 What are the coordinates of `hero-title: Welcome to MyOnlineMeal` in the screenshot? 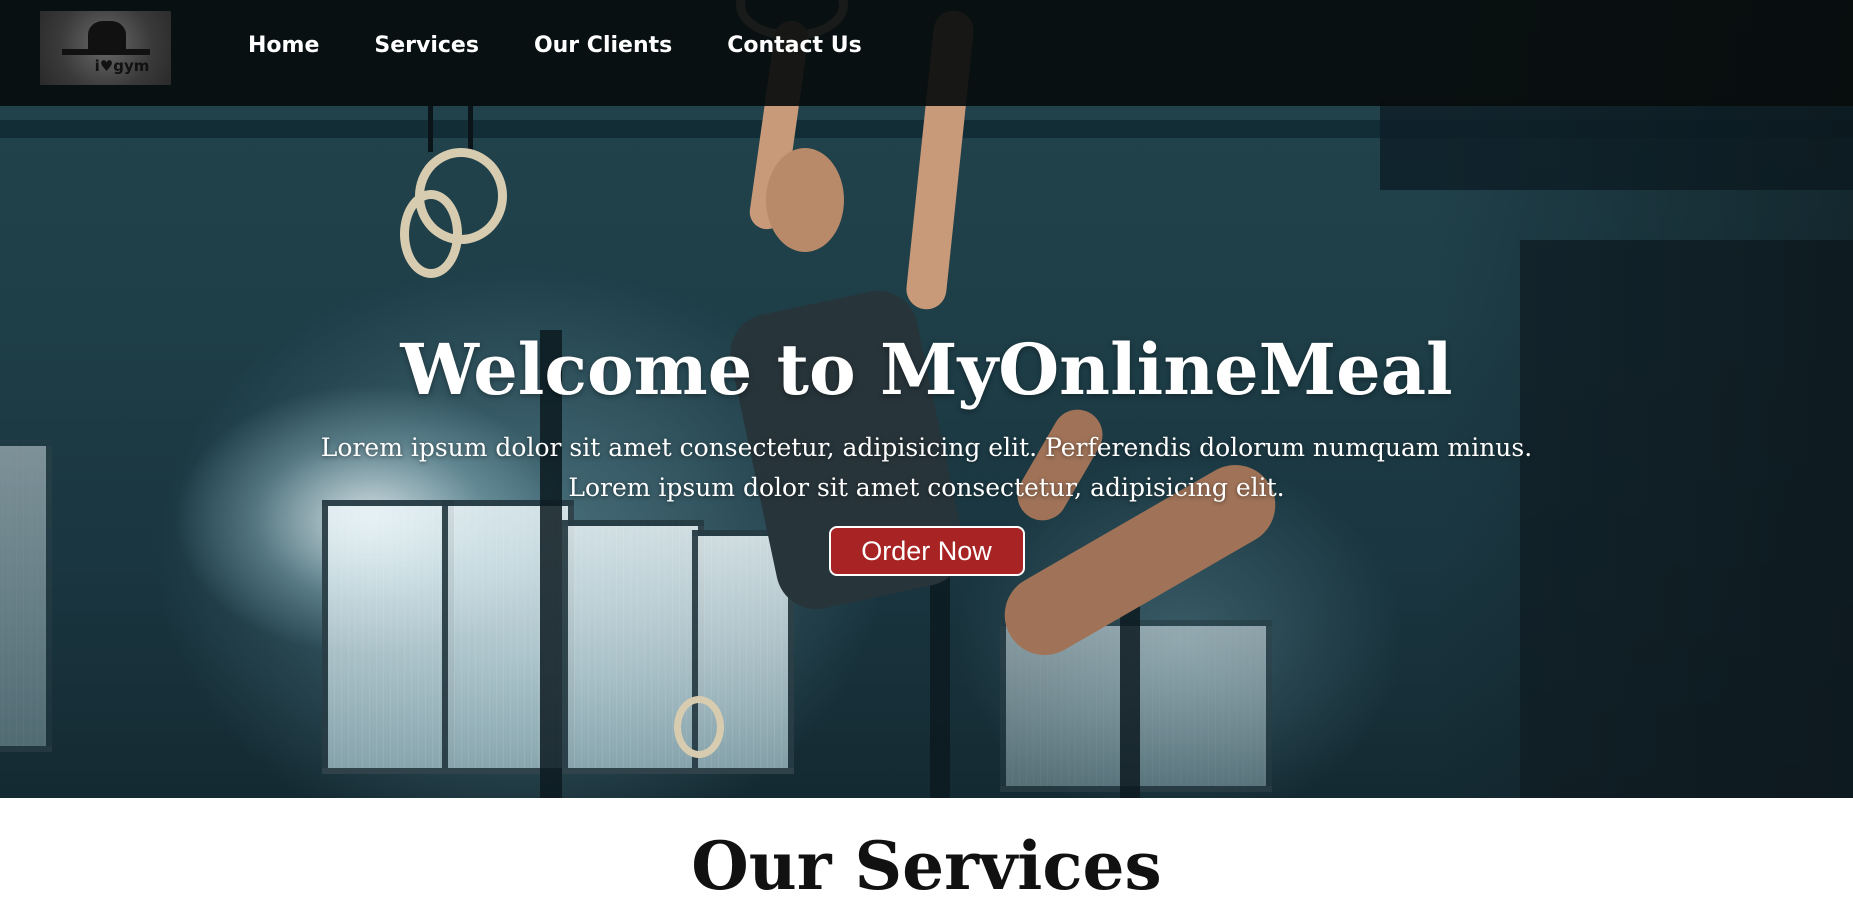 It's located at (926, 369).